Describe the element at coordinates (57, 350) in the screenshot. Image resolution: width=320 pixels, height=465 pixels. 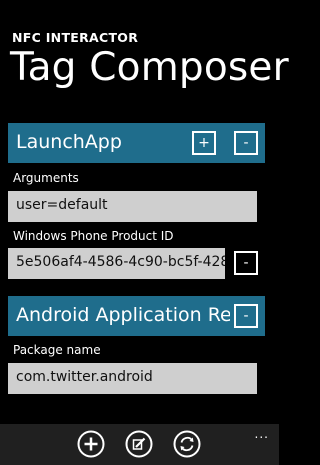
I see `field-label-package-name: Package name` at that location.